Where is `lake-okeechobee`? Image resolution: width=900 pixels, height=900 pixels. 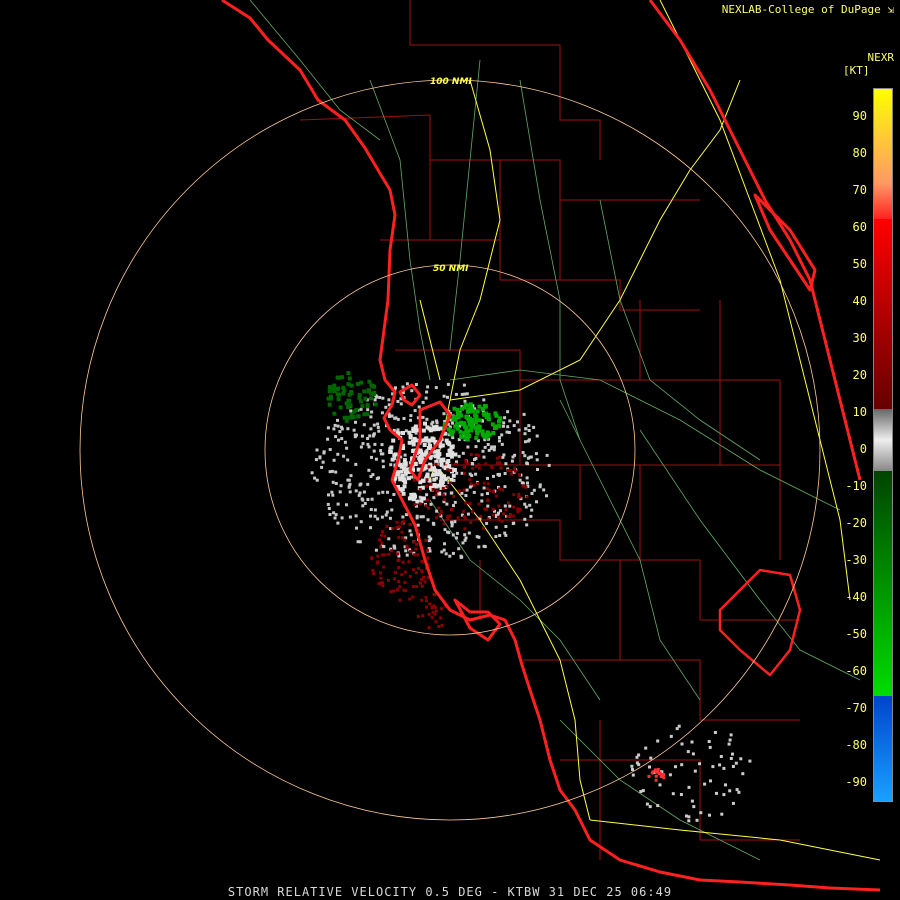 lake-okeechobee is located at coordinates (760, 622).